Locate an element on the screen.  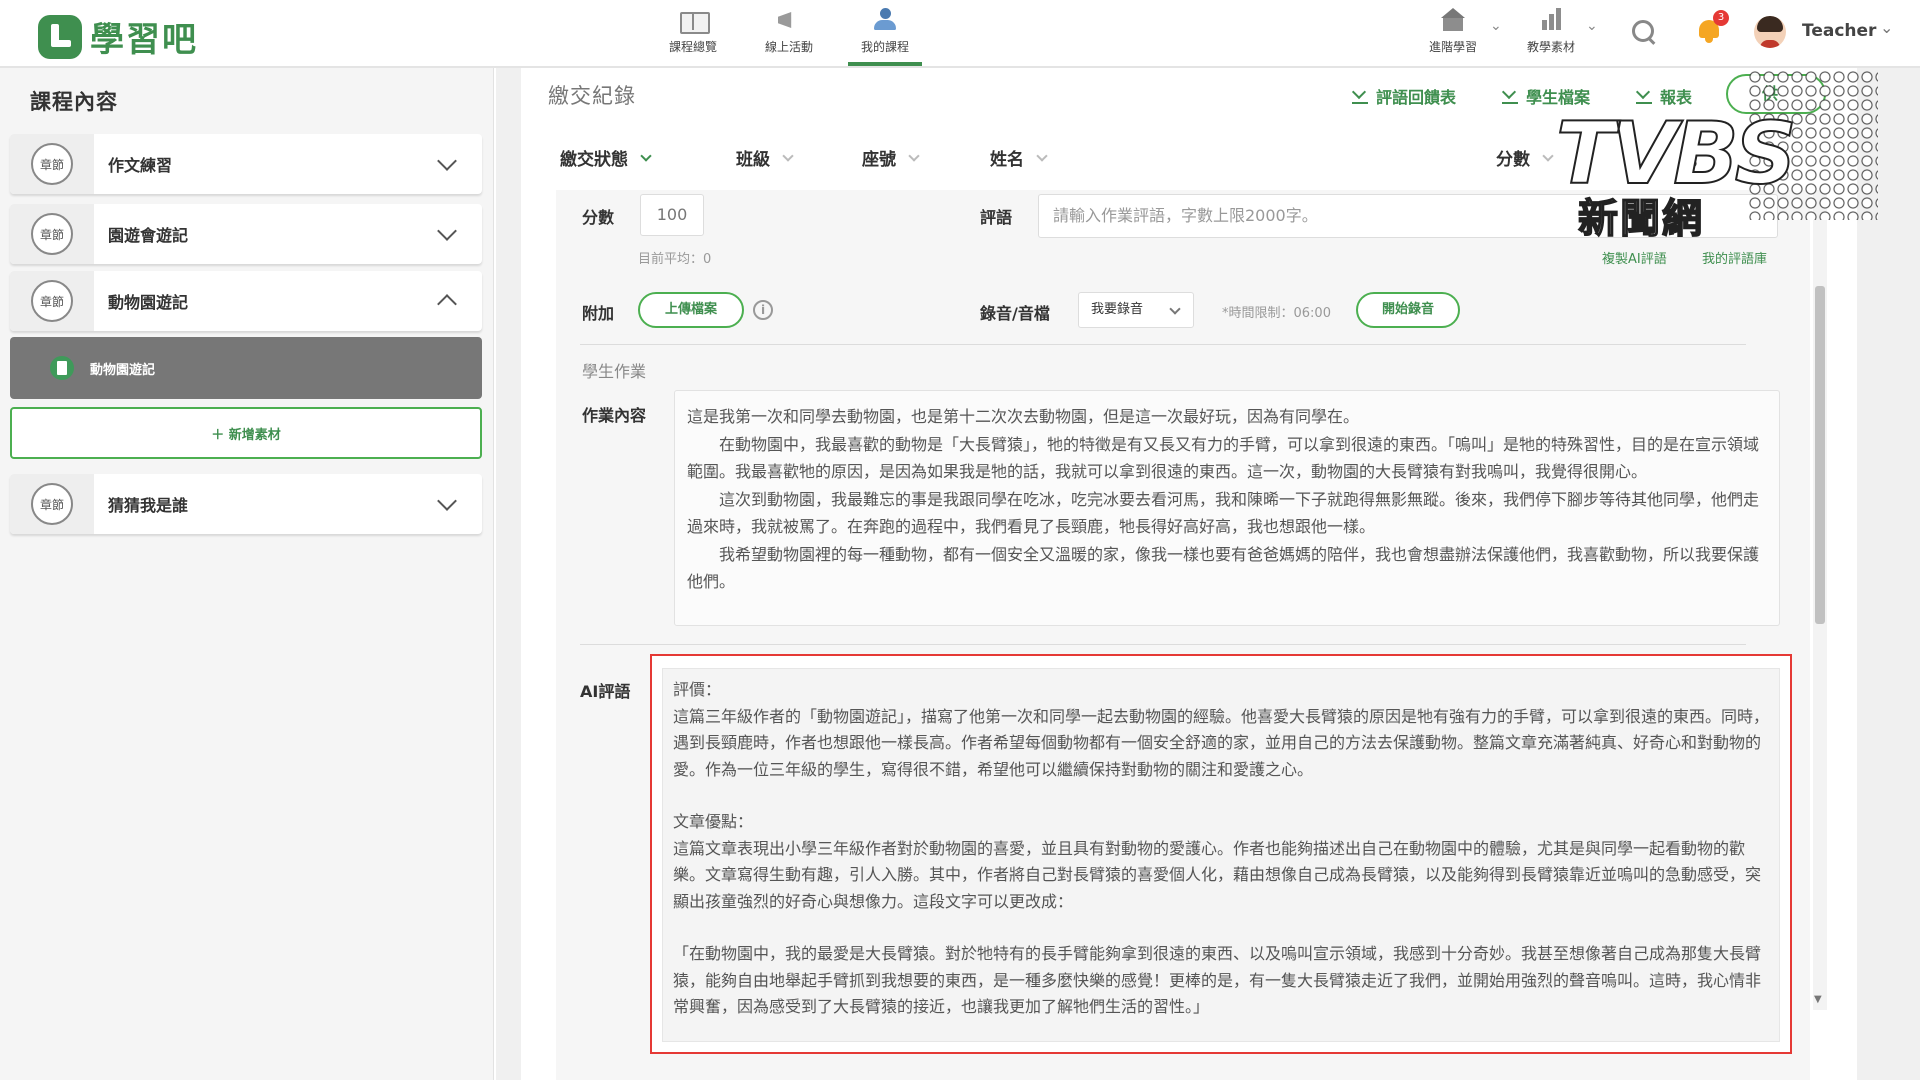
nav-label: 線上活動 is located at coordinates (788, 47).